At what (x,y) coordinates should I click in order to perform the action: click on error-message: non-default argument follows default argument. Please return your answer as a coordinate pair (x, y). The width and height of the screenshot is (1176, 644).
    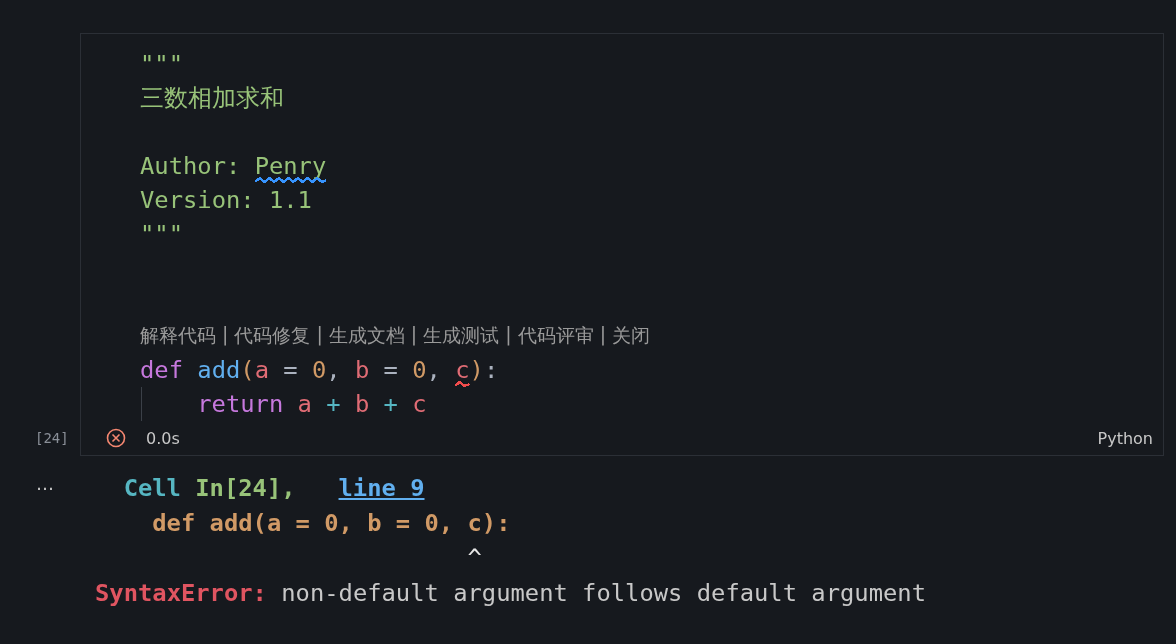
    Looking at the image, I should click on (603, 592).